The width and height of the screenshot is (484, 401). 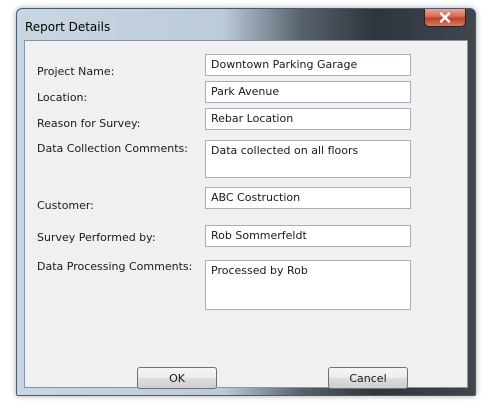 What do you see at coordinates (308, 92) in the screenshot?
I see `location-field: Park Avenue` at bounding box center [308, 92].